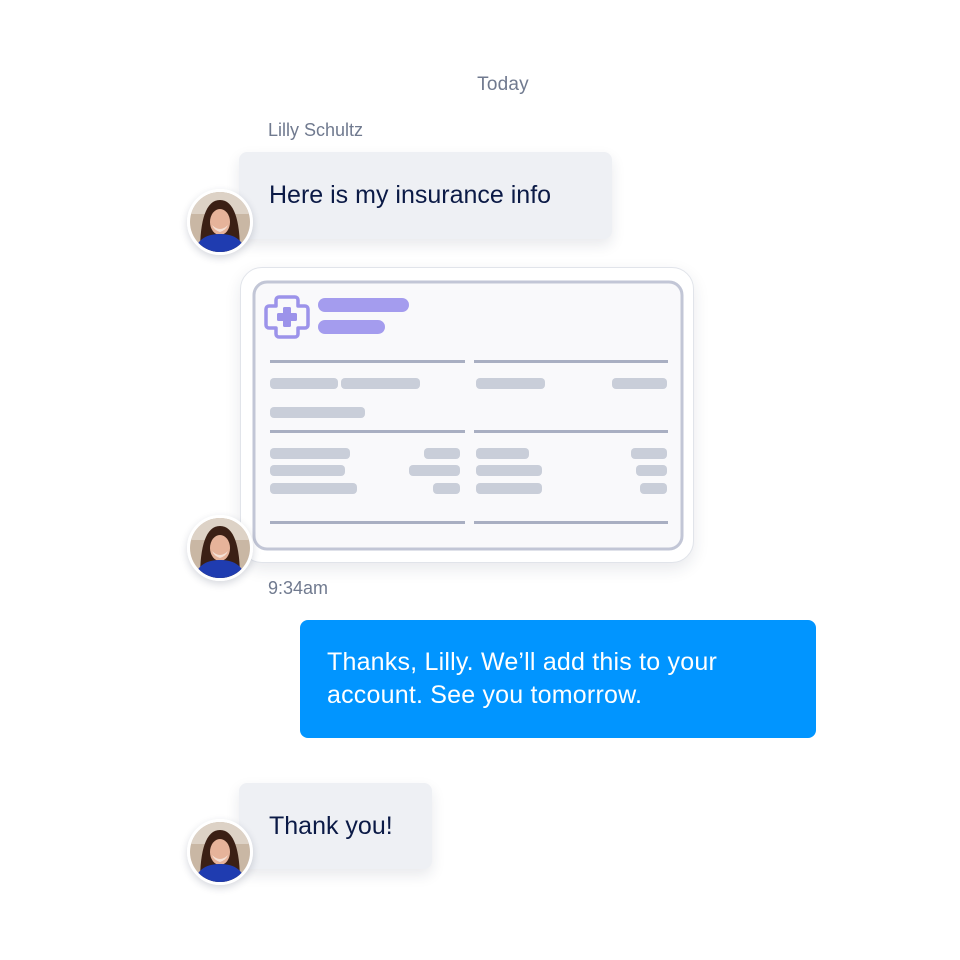  I want to click on insurance-card-attachment, so click(467, 415).